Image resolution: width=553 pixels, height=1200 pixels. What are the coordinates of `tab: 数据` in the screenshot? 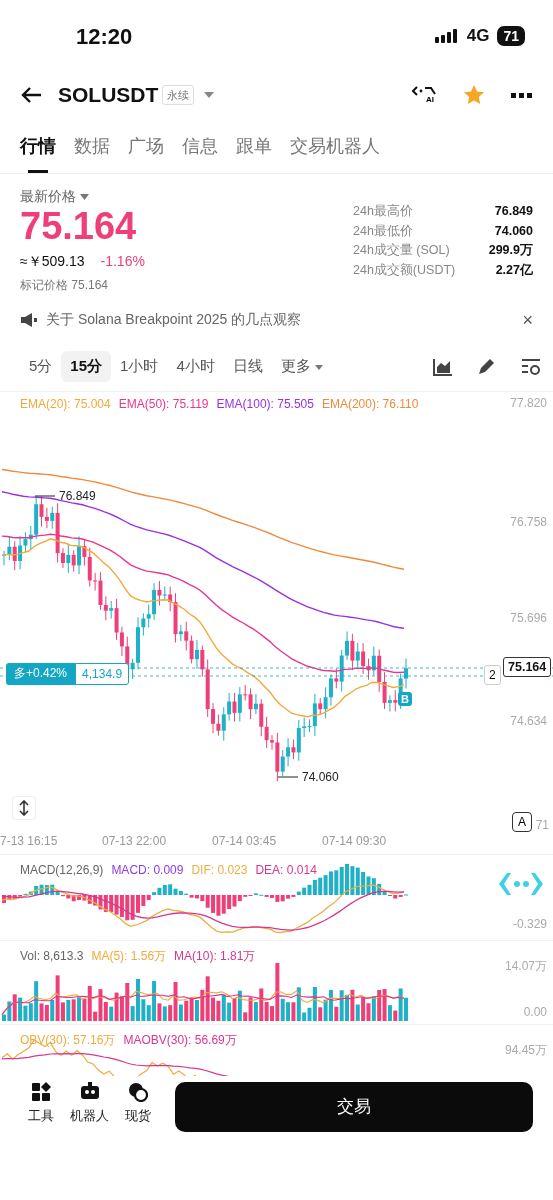 It's located at (92, 146).